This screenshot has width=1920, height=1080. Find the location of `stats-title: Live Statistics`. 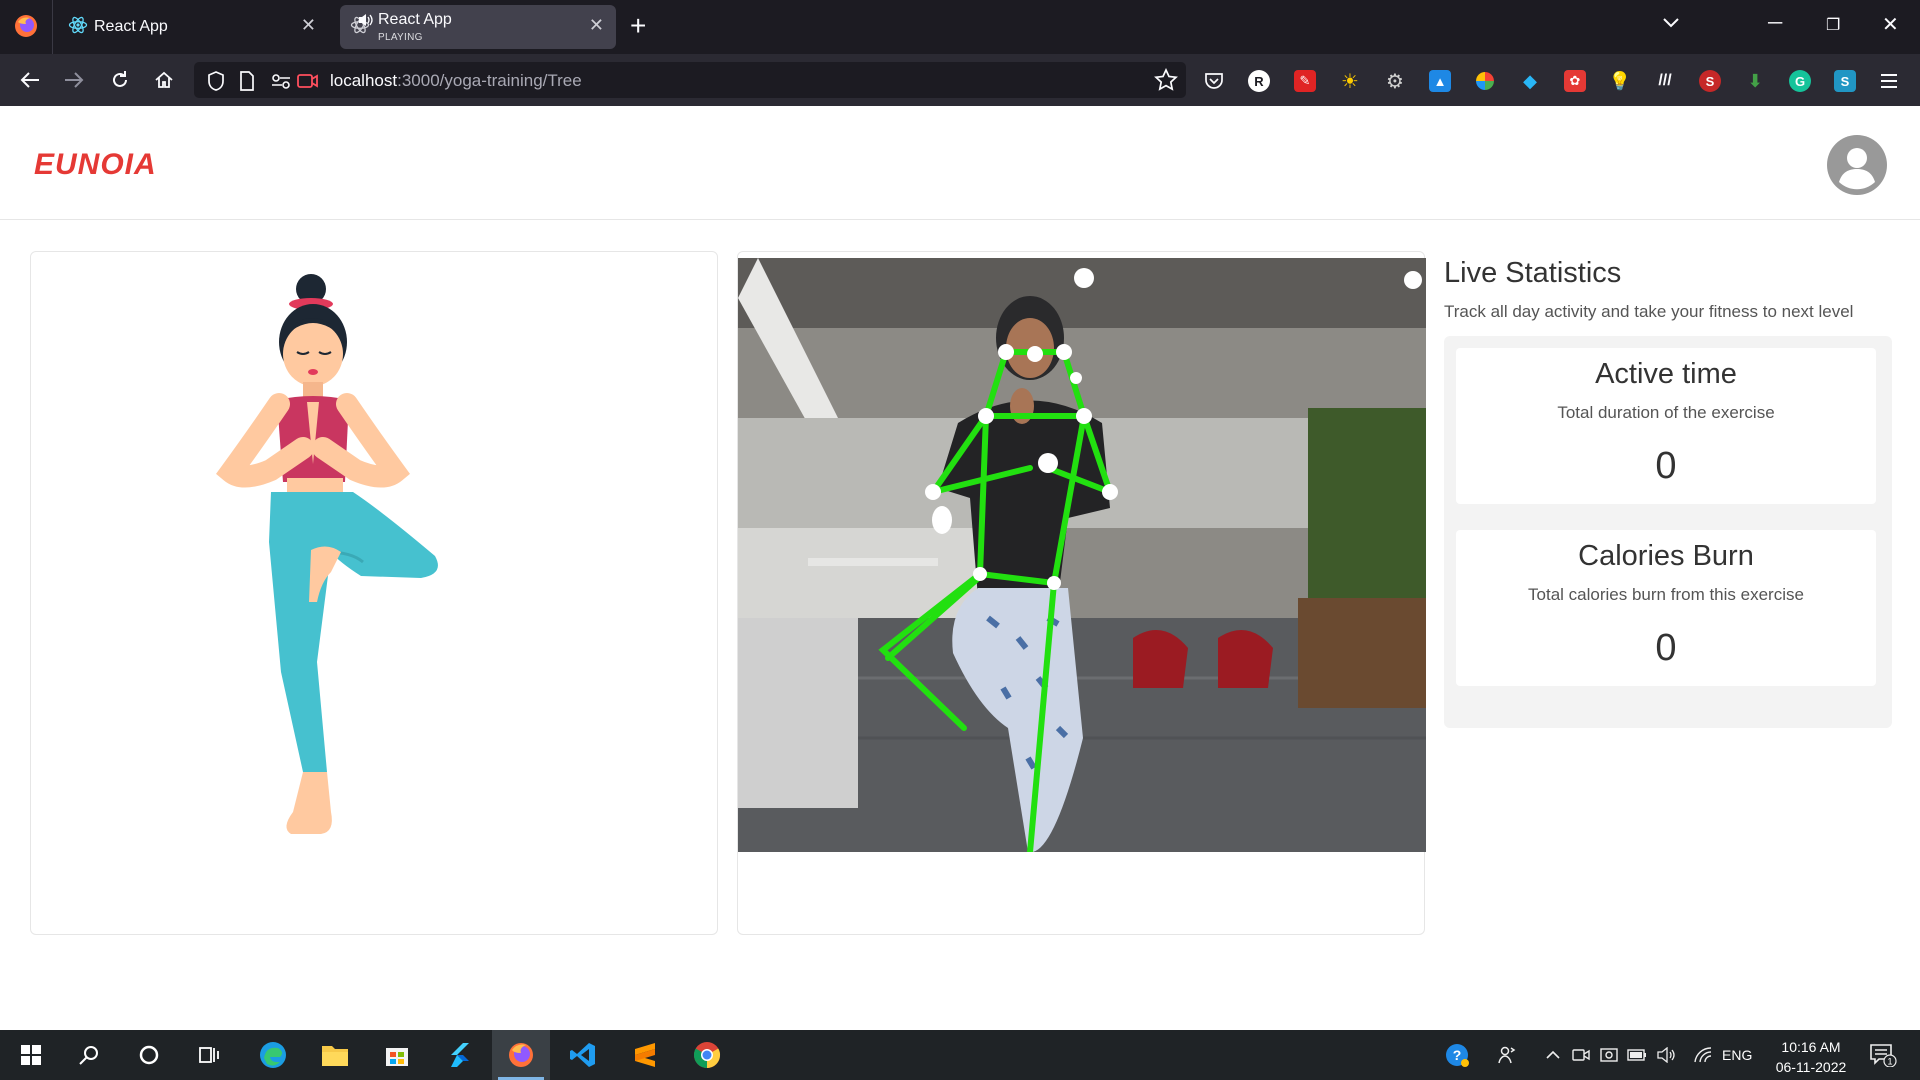

stats-title: Live Statistics is located at coordinates (1533, 273).